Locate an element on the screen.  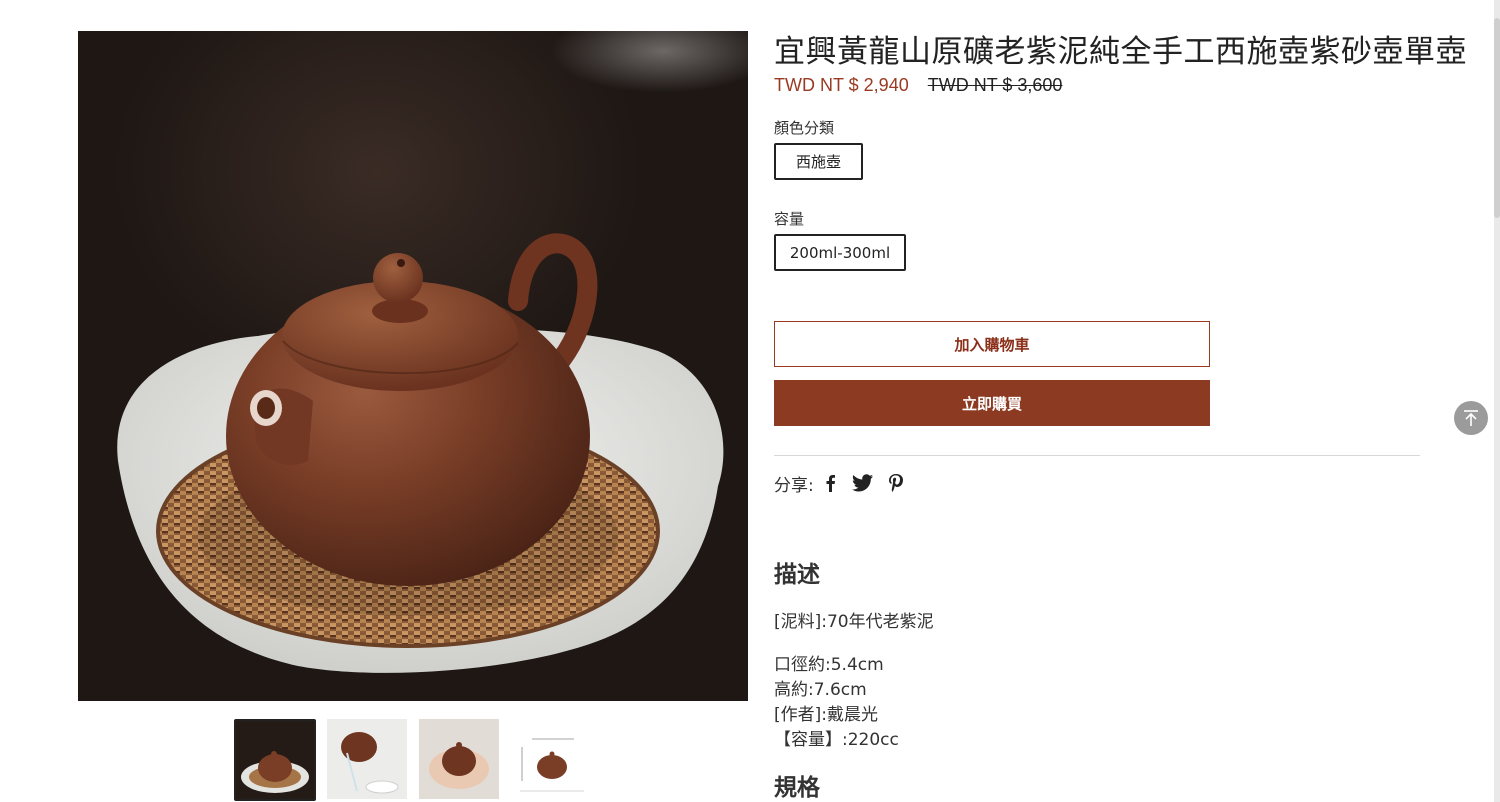
thumbnail-teapot-dimension-diagram is located at coordinates (552, 759).